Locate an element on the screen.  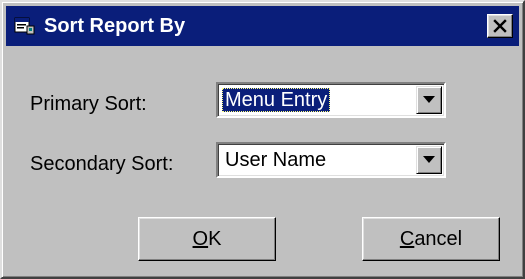
ok-button-label: K is located at coordinates (215, 239).